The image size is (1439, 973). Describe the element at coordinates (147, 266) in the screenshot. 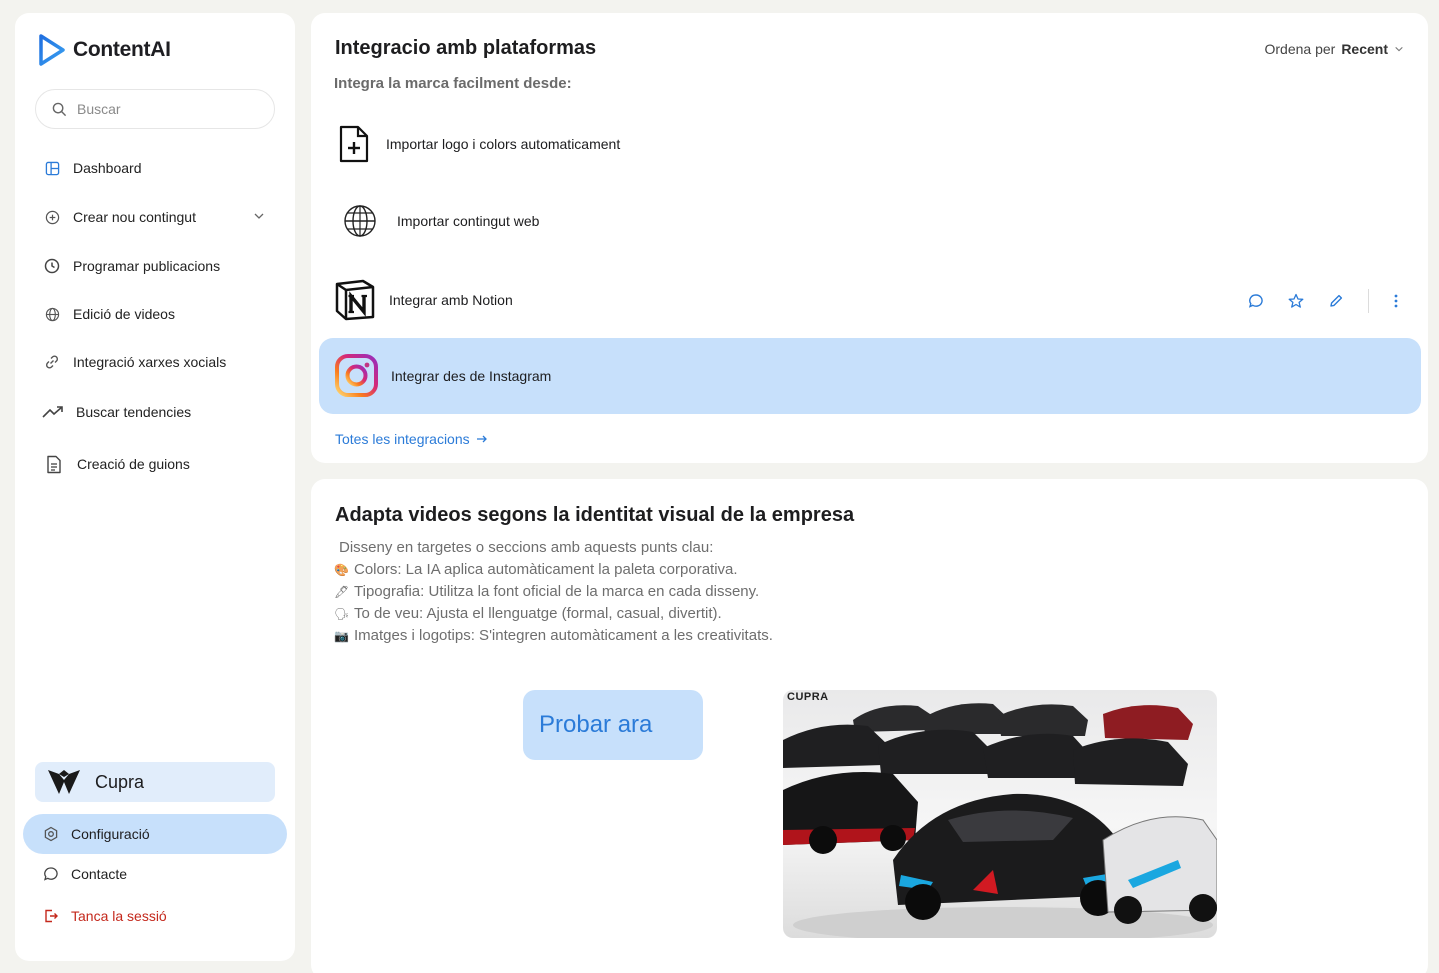

I see `nav-label: Programar publicacions` at that location.